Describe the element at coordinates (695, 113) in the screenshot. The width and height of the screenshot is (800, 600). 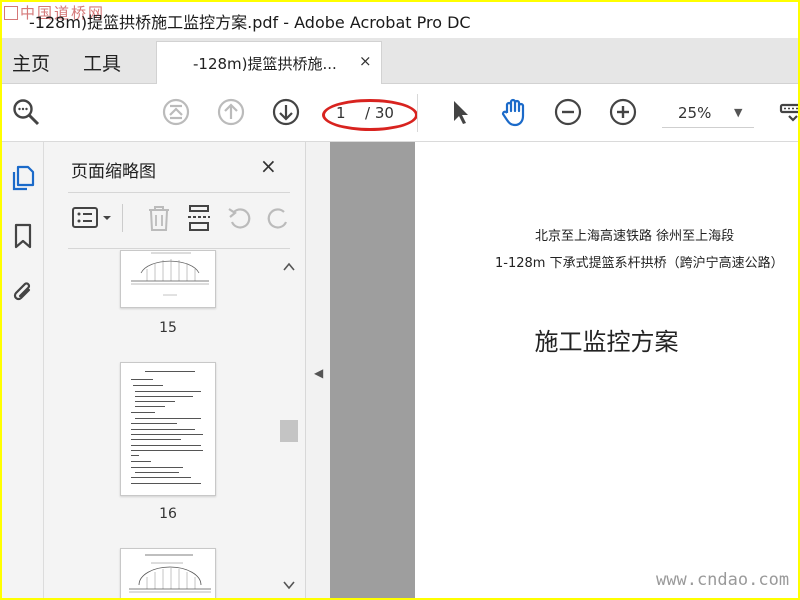
I see `zoom-value: 25%` at that location.